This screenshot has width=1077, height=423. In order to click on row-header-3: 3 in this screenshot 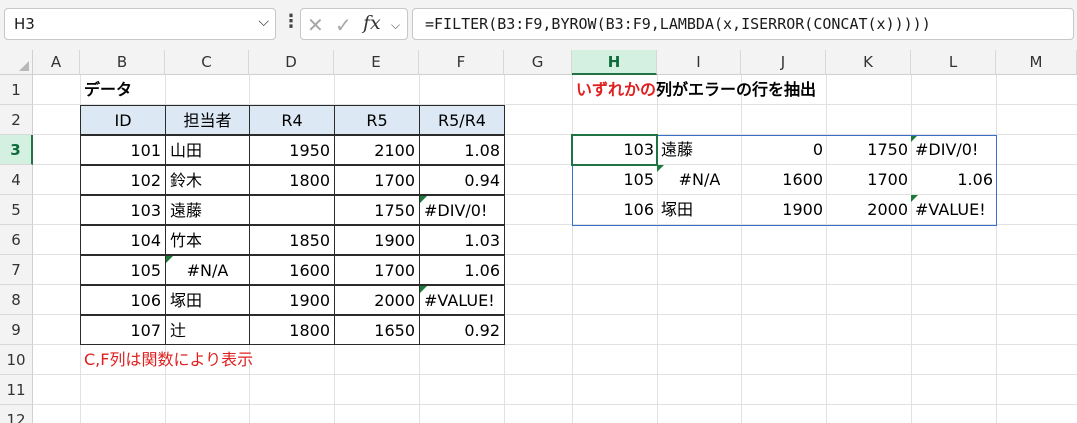, I will do `click(16, 150)`.